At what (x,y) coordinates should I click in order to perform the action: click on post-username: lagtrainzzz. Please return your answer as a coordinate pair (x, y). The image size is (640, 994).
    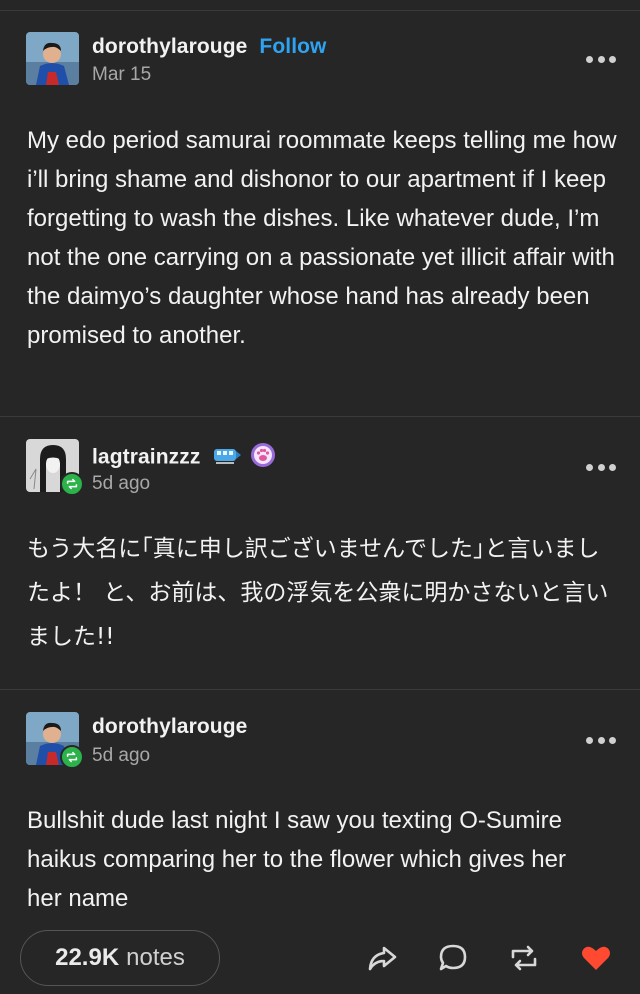
    Looking at the image, I should click on (184, 458).